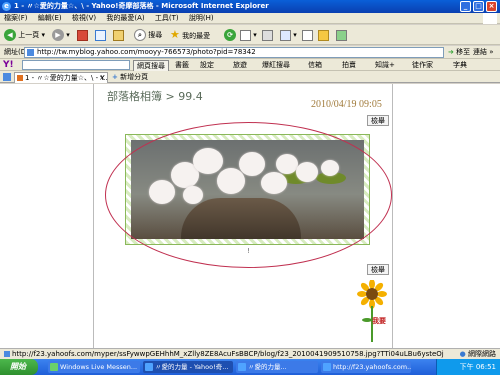 The image size is (500, 375). What do you see at coordinates (276, 65) in the screenshot?
I see `yahoo-hot-search: 爆紅搜尋` at bounding box center [276, 65].